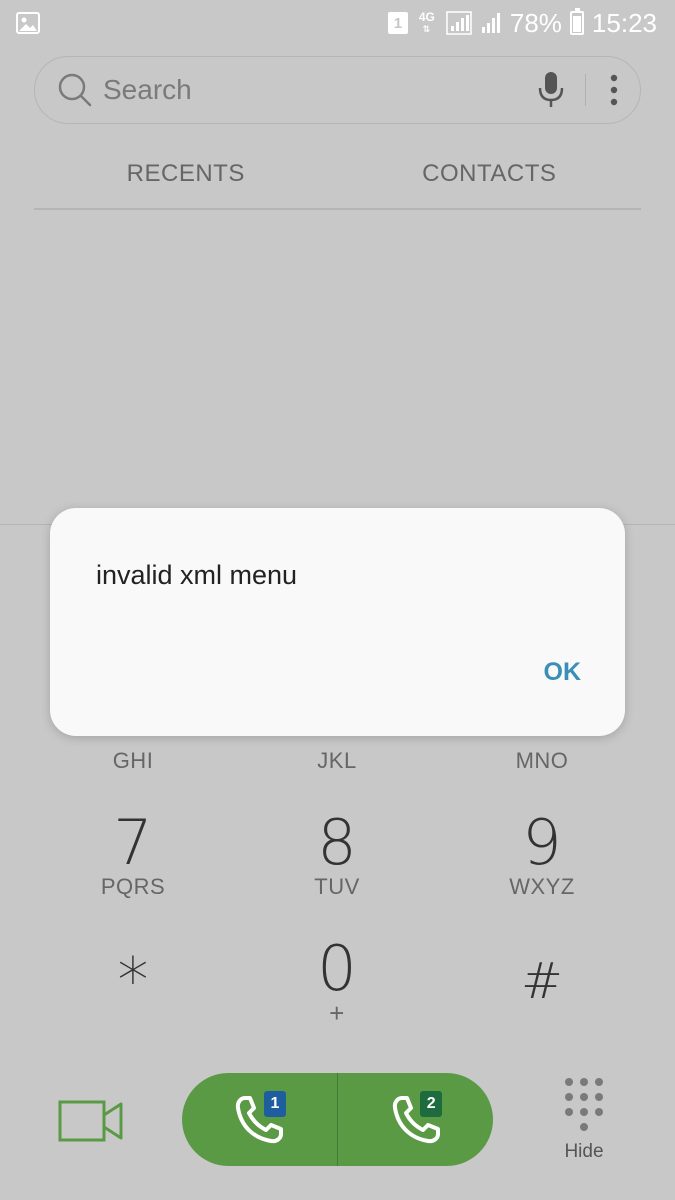 Image resolution: width=675 pixels, height=1200 pixels. What do you see at coordinates (490, 174) in the screenshot?
I see `tab-contacts: CONTACTS` at bounding box center [490, 174].